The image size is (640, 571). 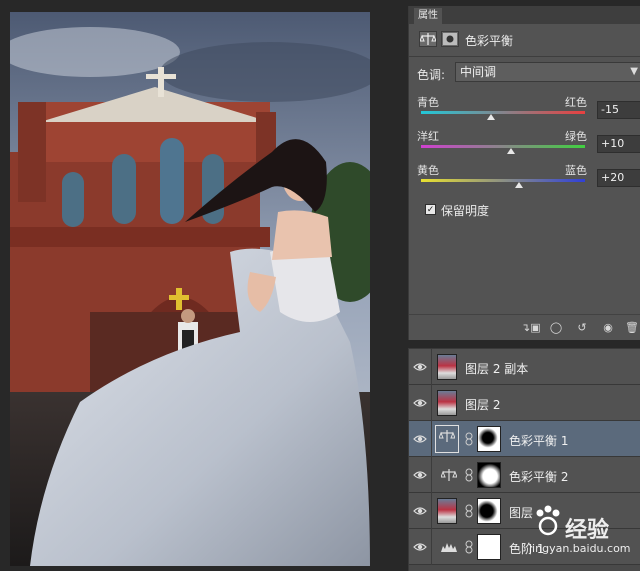 What do you see at coordinates (631, 328) in the screenshot?
I see `trash-icon: 🗑` at bounding box center [631, 328].